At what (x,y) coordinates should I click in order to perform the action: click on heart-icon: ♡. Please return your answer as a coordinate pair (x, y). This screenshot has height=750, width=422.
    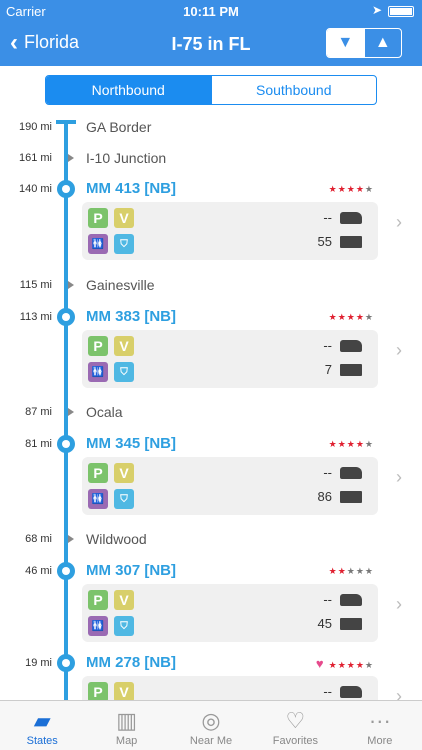
    Looking at the image, I should click on (295, 720).